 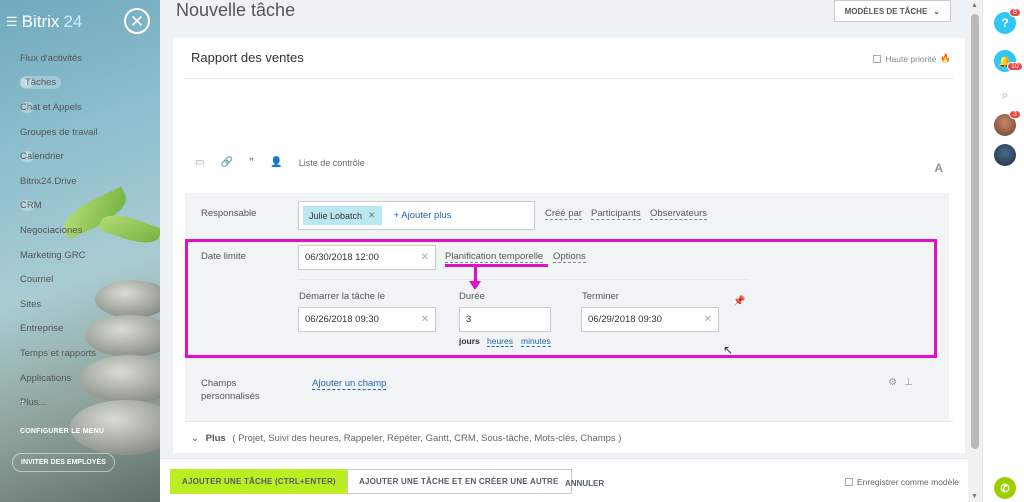 What do you see at coordinates (974, 5) in the screenshot?
I see `scroll-up-icon: ▲` at bounding box center [974, 5].